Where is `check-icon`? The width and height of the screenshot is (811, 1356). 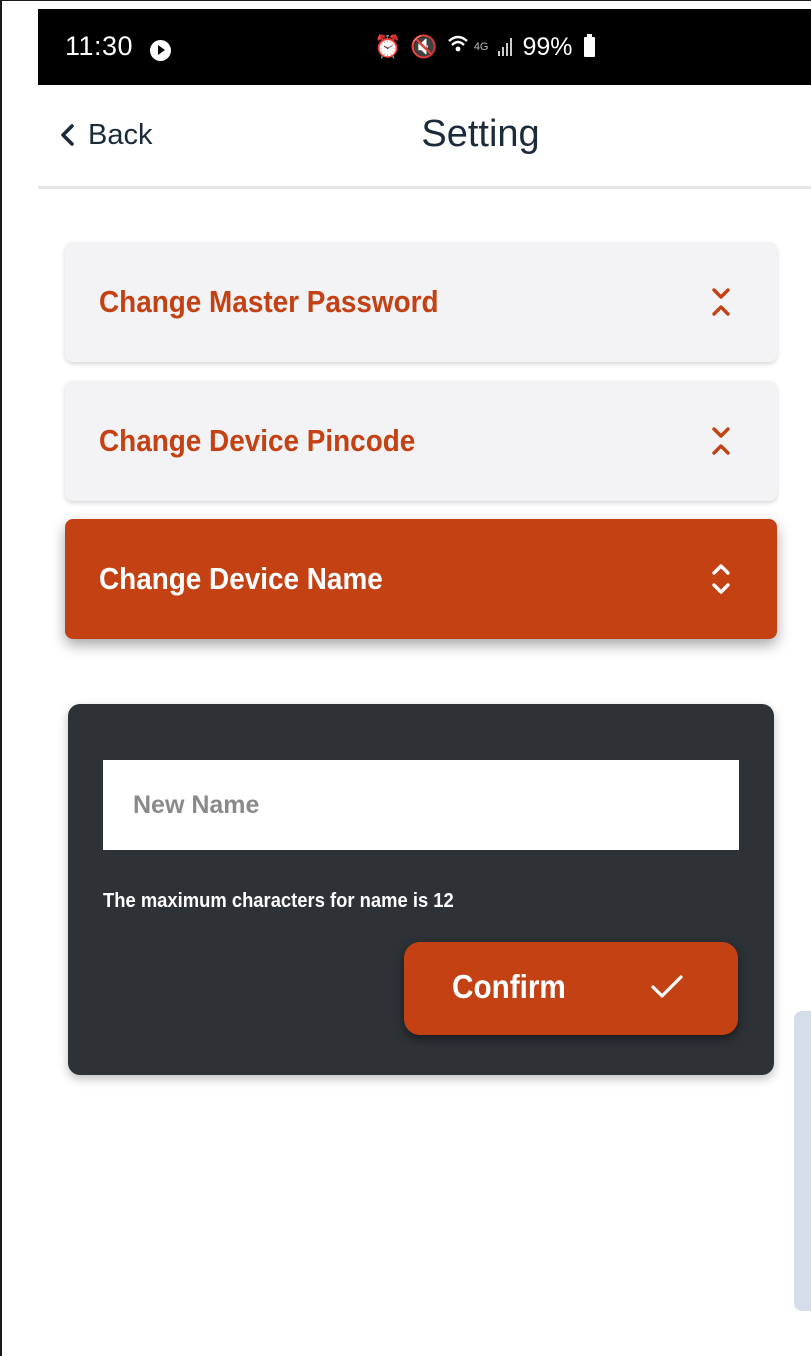
check-icon is located at coordinates (667, 987).